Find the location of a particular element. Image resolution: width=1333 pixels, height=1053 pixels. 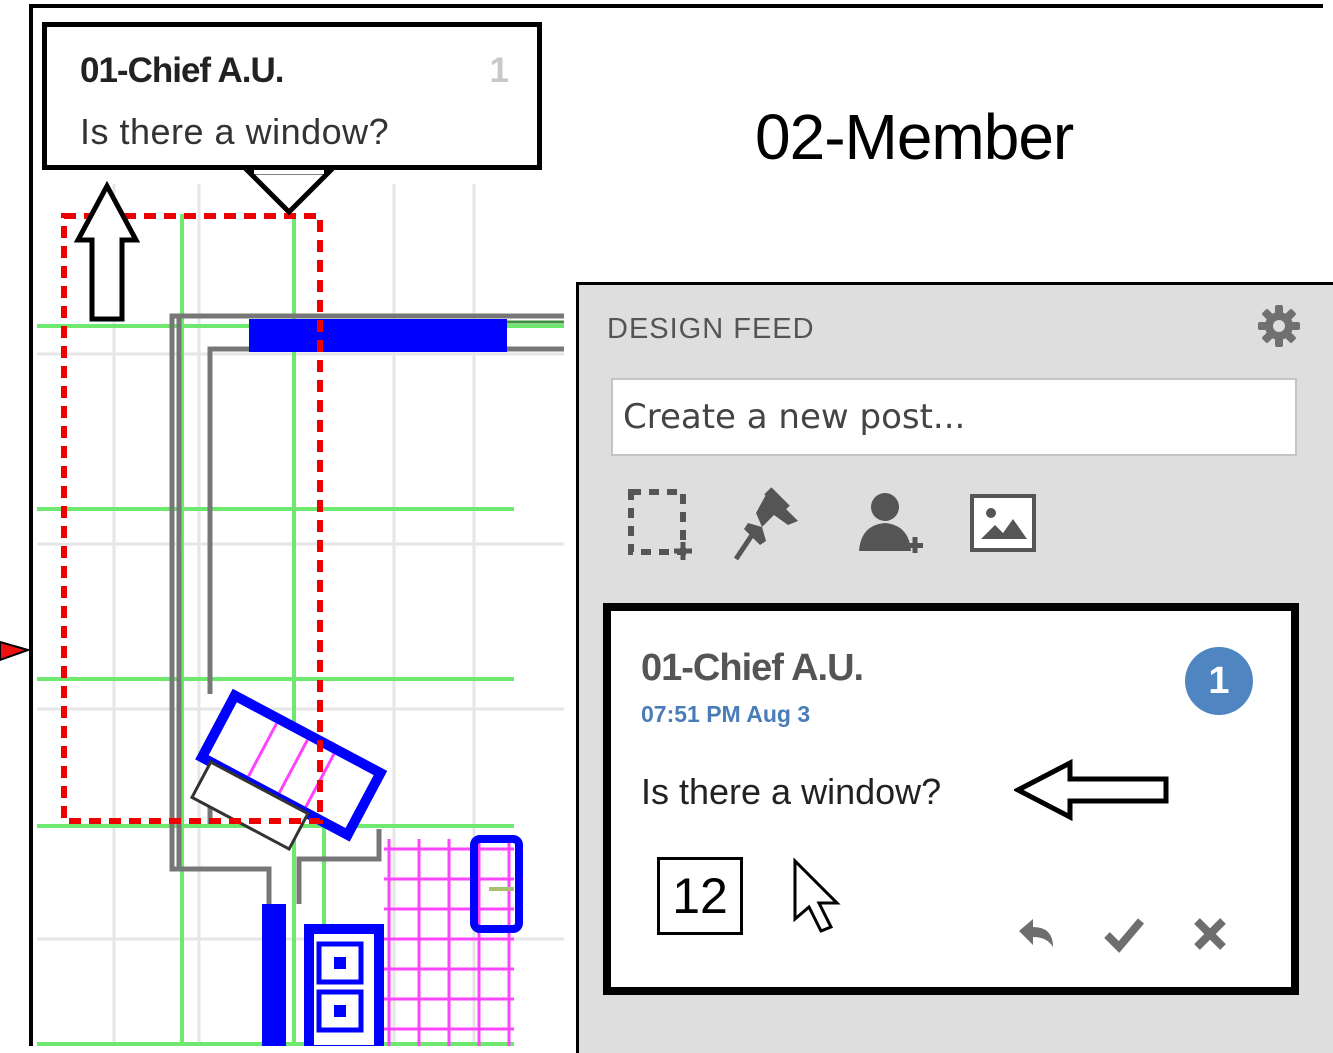

new-post-input is located at coordinates (954, 417).